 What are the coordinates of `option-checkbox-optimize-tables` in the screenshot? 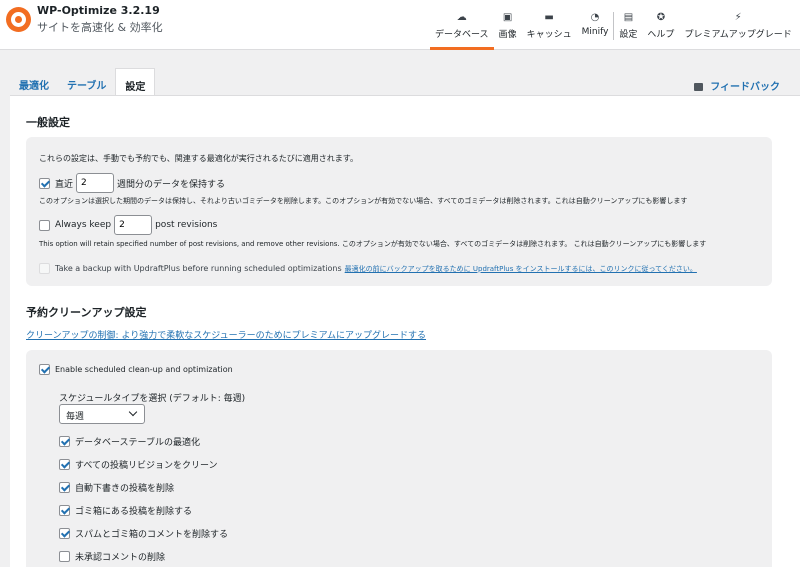 It's located at (64, 441).